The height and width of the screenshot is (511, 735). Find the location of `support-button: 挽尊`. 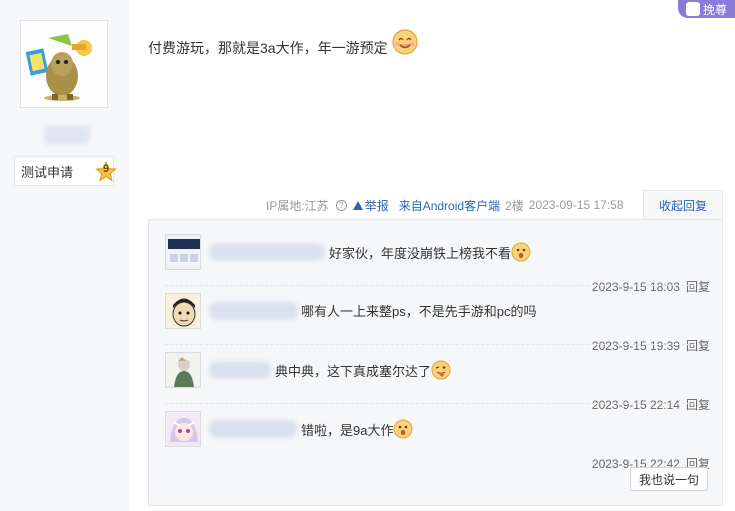

support-button: 挽尊 is located at coordinates (706, 9).